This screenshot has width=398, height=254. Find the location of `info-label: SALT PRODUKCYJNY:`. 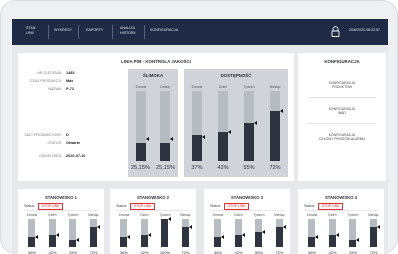

info-label: SALT PRODUKCYJNY: is located at coordinates (43, 135).